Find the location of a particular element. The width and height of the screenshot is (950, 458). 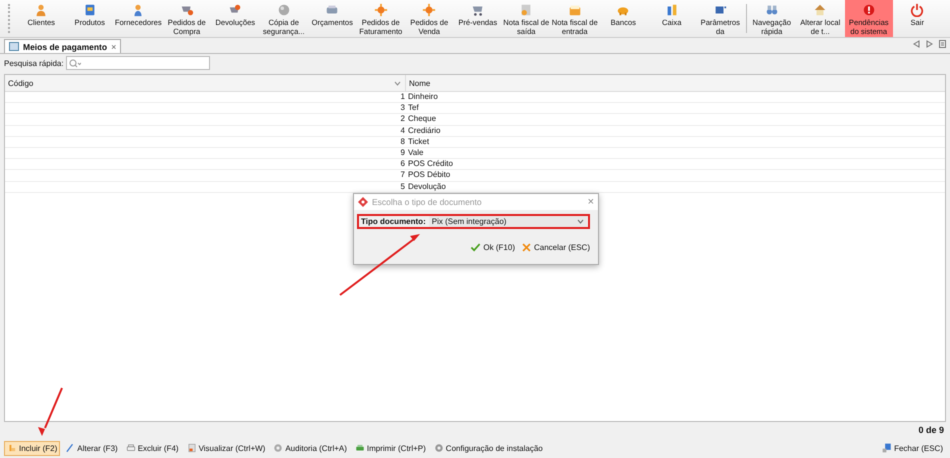

table-cell-text: Tef is located at coordinates (413, 108).